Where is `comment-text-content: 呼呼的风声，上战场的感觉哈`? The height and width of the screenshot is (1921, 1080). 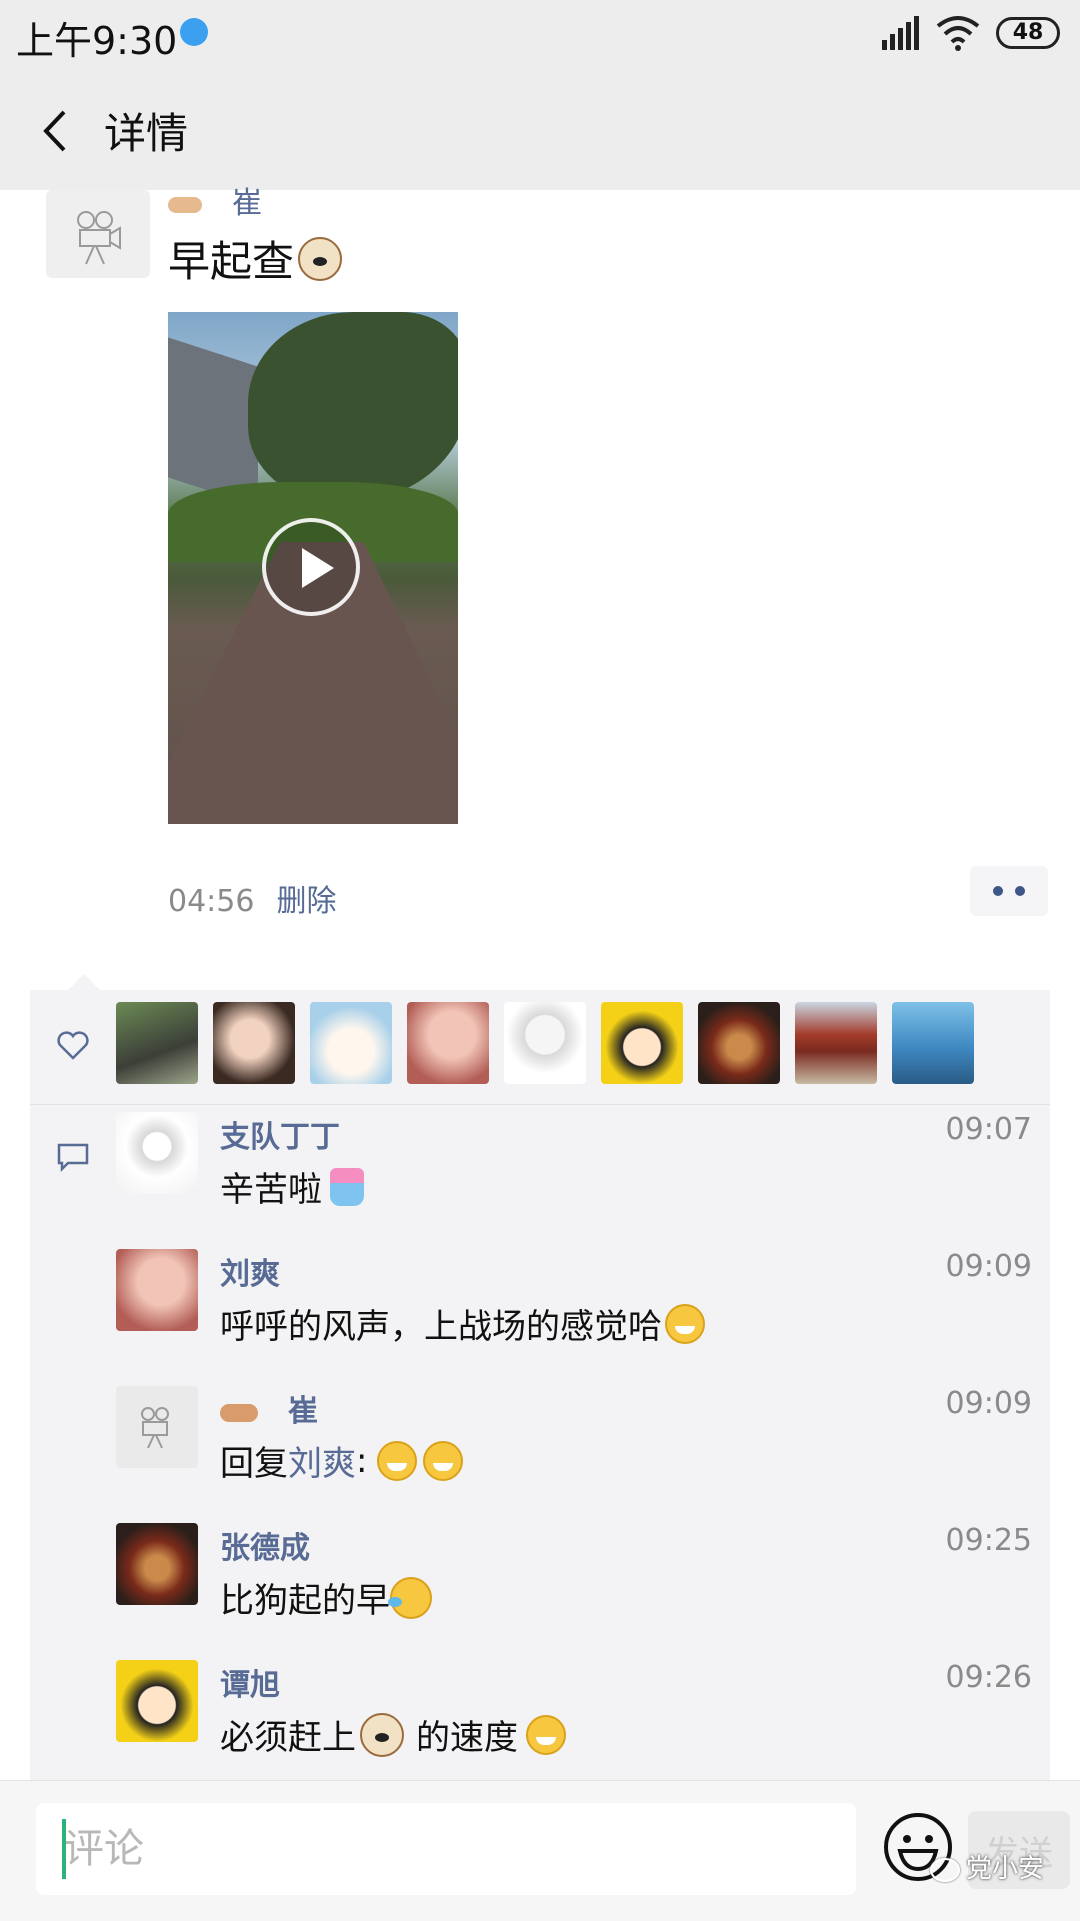
comment-text-content: 呼呼的风声，上战场的感觉哈 is located at coordinates (441, 1327).